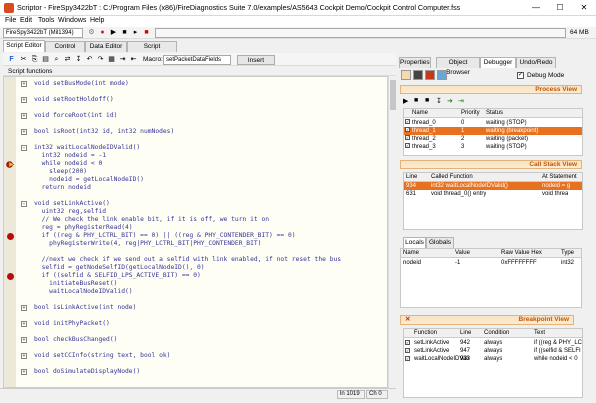 Image resolution: width=596 pixels, height=403 pixels. I want to click on process-cell: thread_2, so click(424, 139).